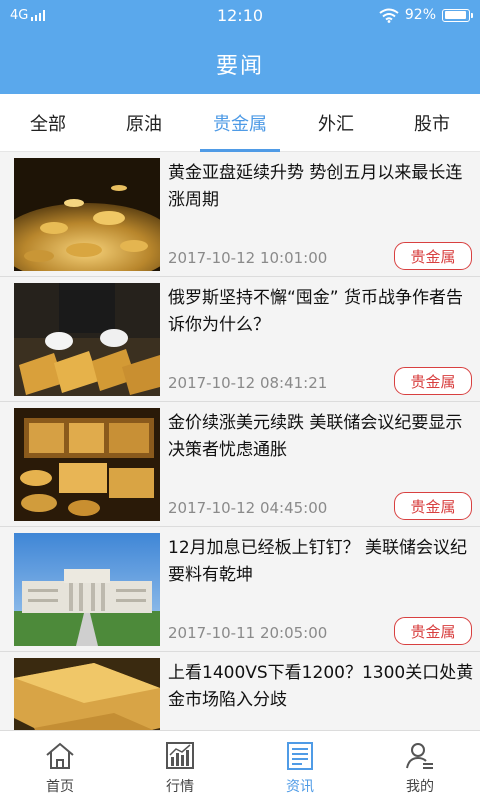 This screenshot has height=800, width=480. Describe the element at coordinates (316, 311) in the screenshot. I see `news-title: 俄罗斯坚持不懈“囤金” 货币战争作者告诉你为什么？` at that location.